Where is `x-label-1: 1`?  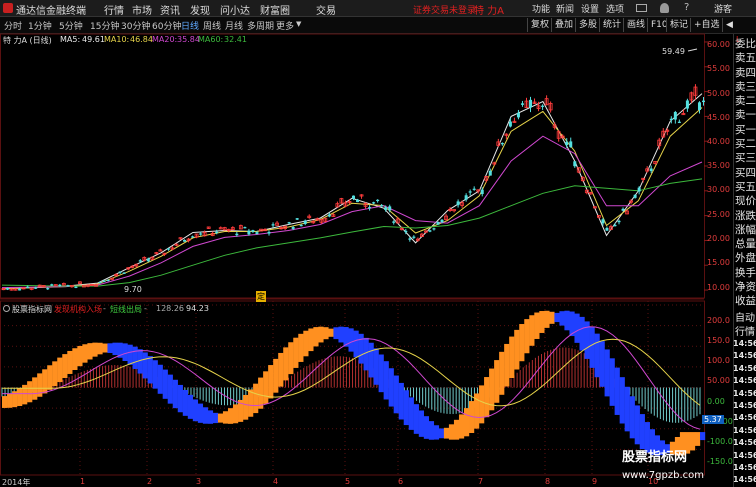 x-label-1: 1 is located at coordinates (83, 481).